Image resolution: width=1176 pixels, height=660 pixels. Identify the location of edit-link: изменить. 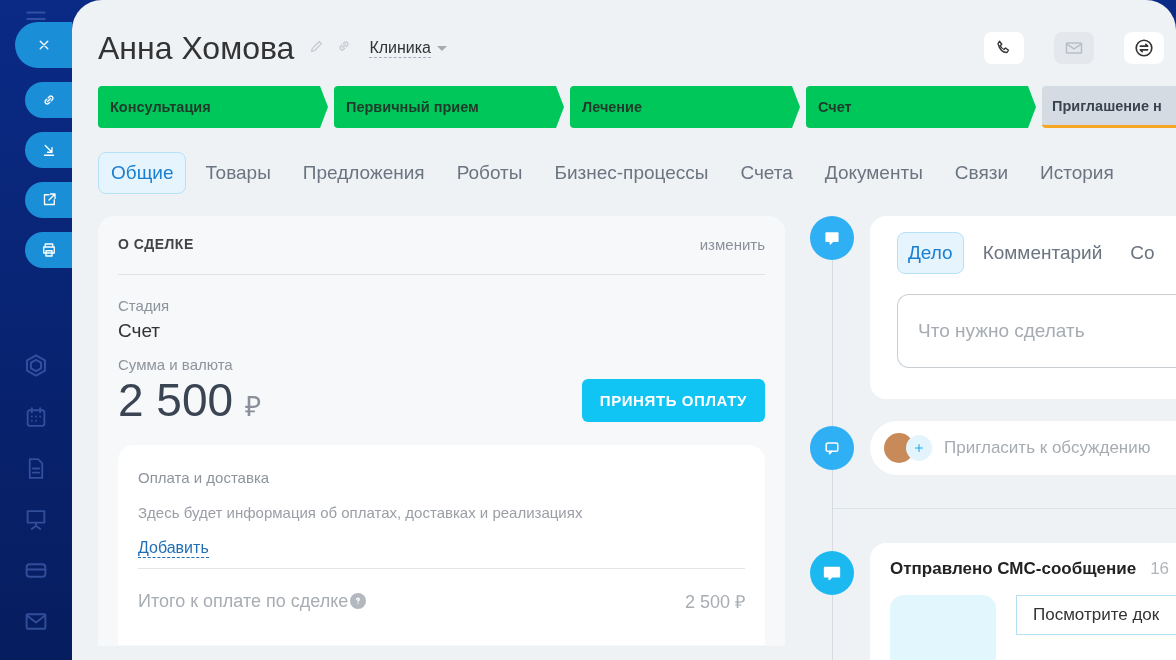
(732, 244).